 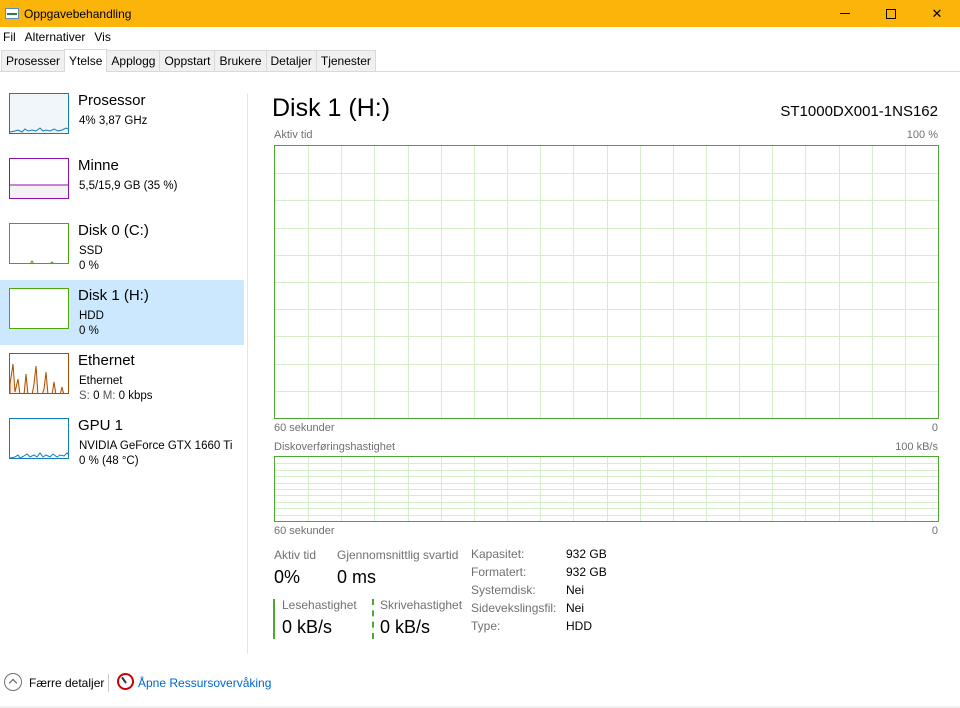 I want to click on tab-startup: Oppstart, so click(x=187, y=60).